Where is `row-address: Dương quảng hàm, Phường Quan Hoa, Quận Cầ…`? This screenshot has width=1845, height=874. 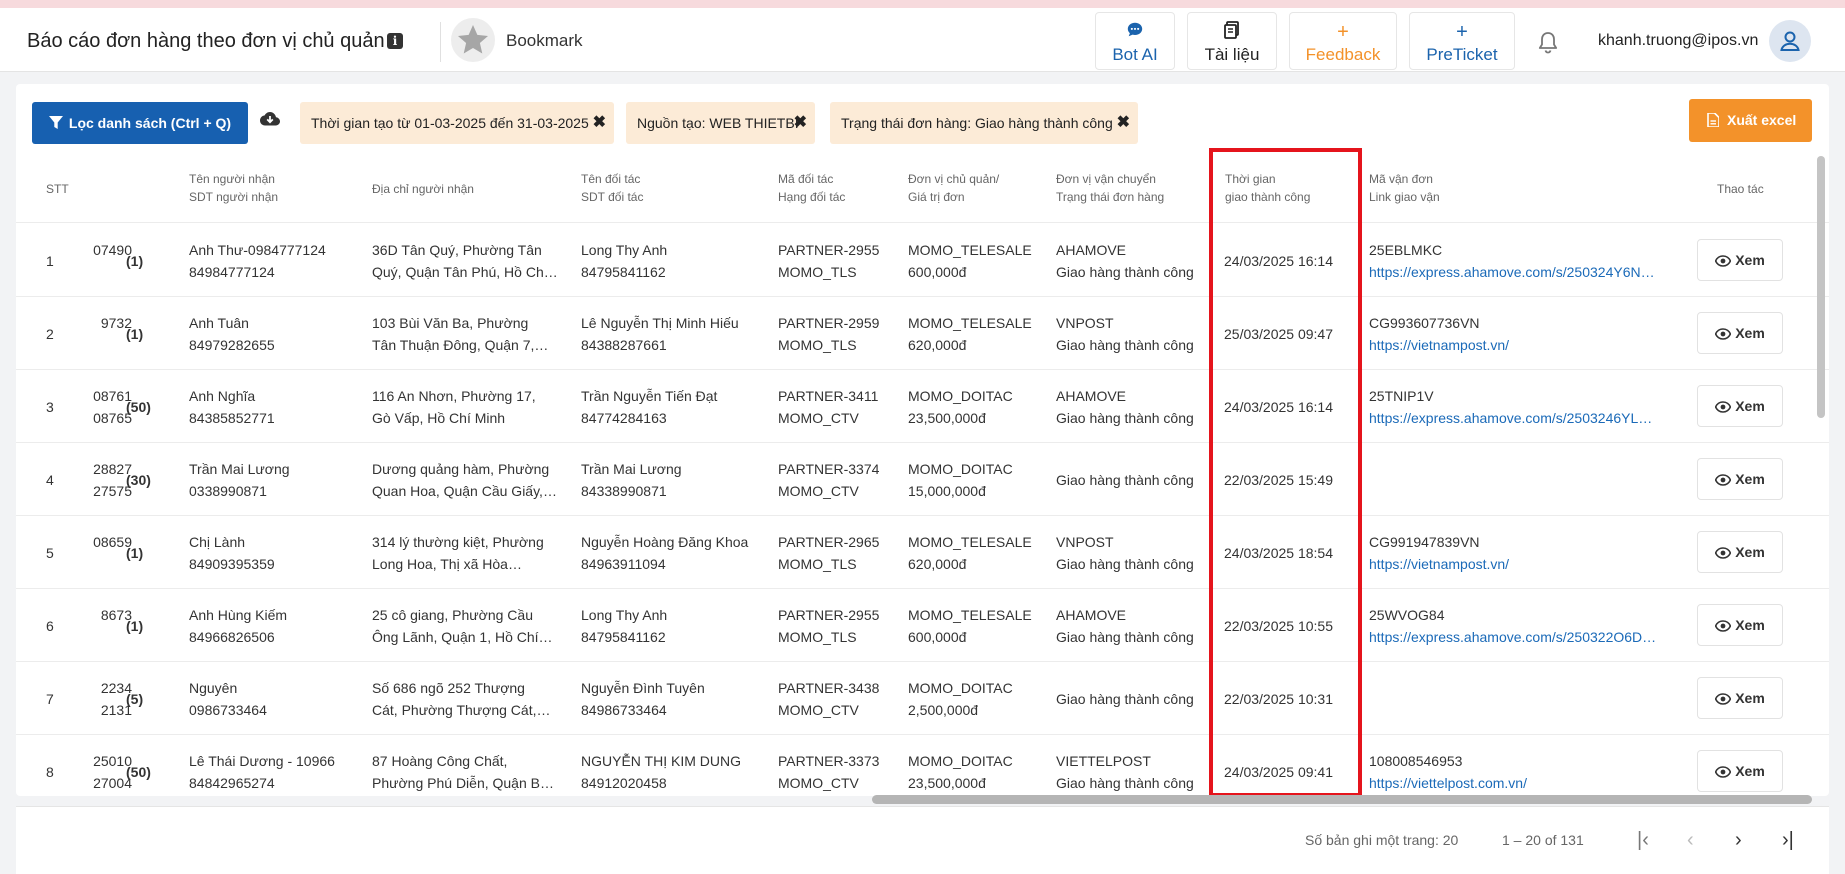
row-address: Dương quảng hàm, Phường Quan Hoa, Quận Cầ… is located at coordinates (466, 480).